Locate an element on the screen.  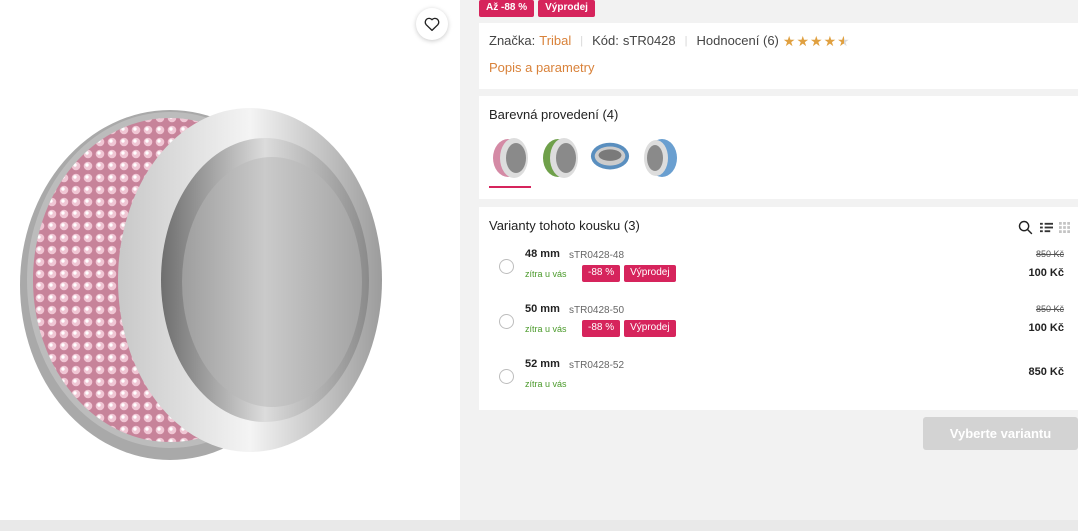
code-label: Kód: is located at coordinates (605, 40).